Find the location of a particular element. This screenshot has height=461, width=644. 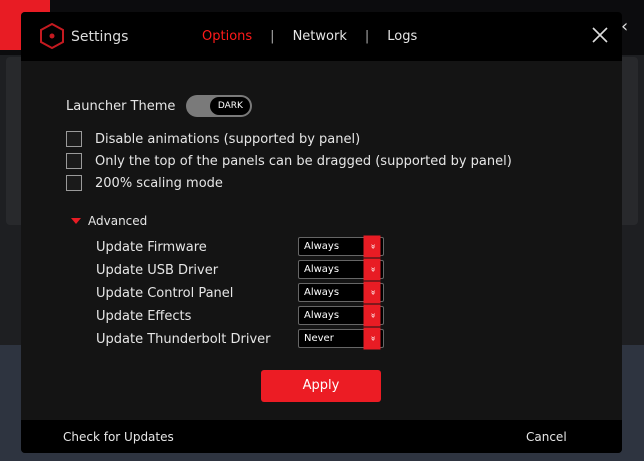

launcher-theme-label: Launcher Theme is located at coordinates (121, 106).